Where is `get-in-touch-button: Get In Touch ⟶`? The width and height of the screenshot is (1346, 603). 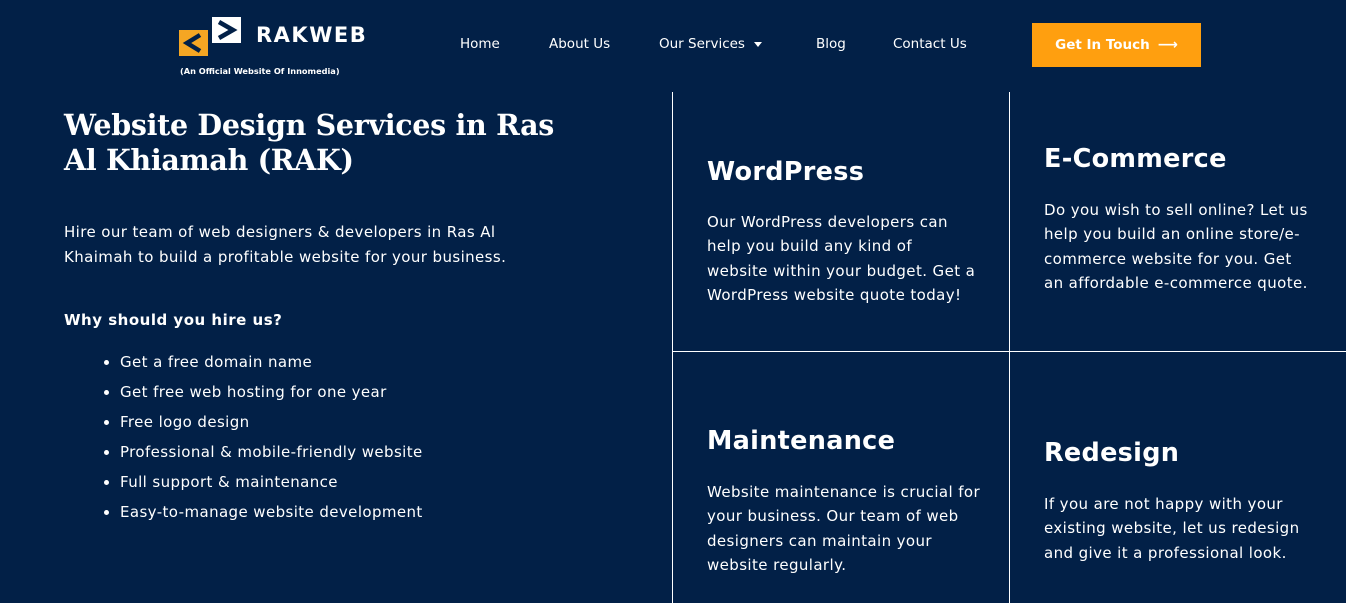
get-in-touch-button: Get In Touch ⟶ is located at coordinates (1116, 45).